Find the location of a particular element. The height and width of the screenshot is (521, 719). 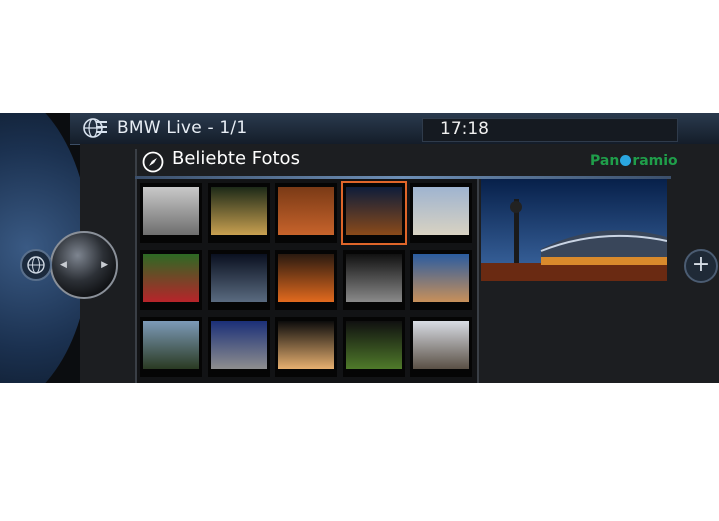

brand-o-icon is located at coordinates (626, 160).